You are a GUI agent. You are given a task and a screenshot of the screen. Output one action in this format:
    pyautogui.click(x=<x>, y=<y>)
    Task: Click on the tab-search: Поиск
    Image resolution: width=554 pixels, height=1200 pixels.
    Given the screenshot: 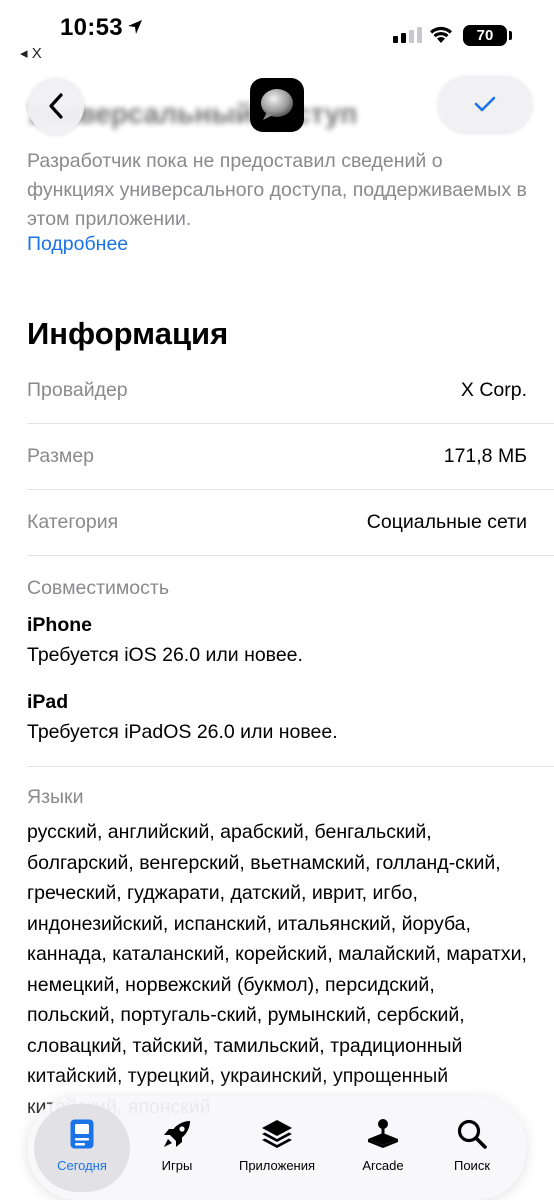 What is the action you would take?
    pyautogui.click(x=472, y=1148)
    